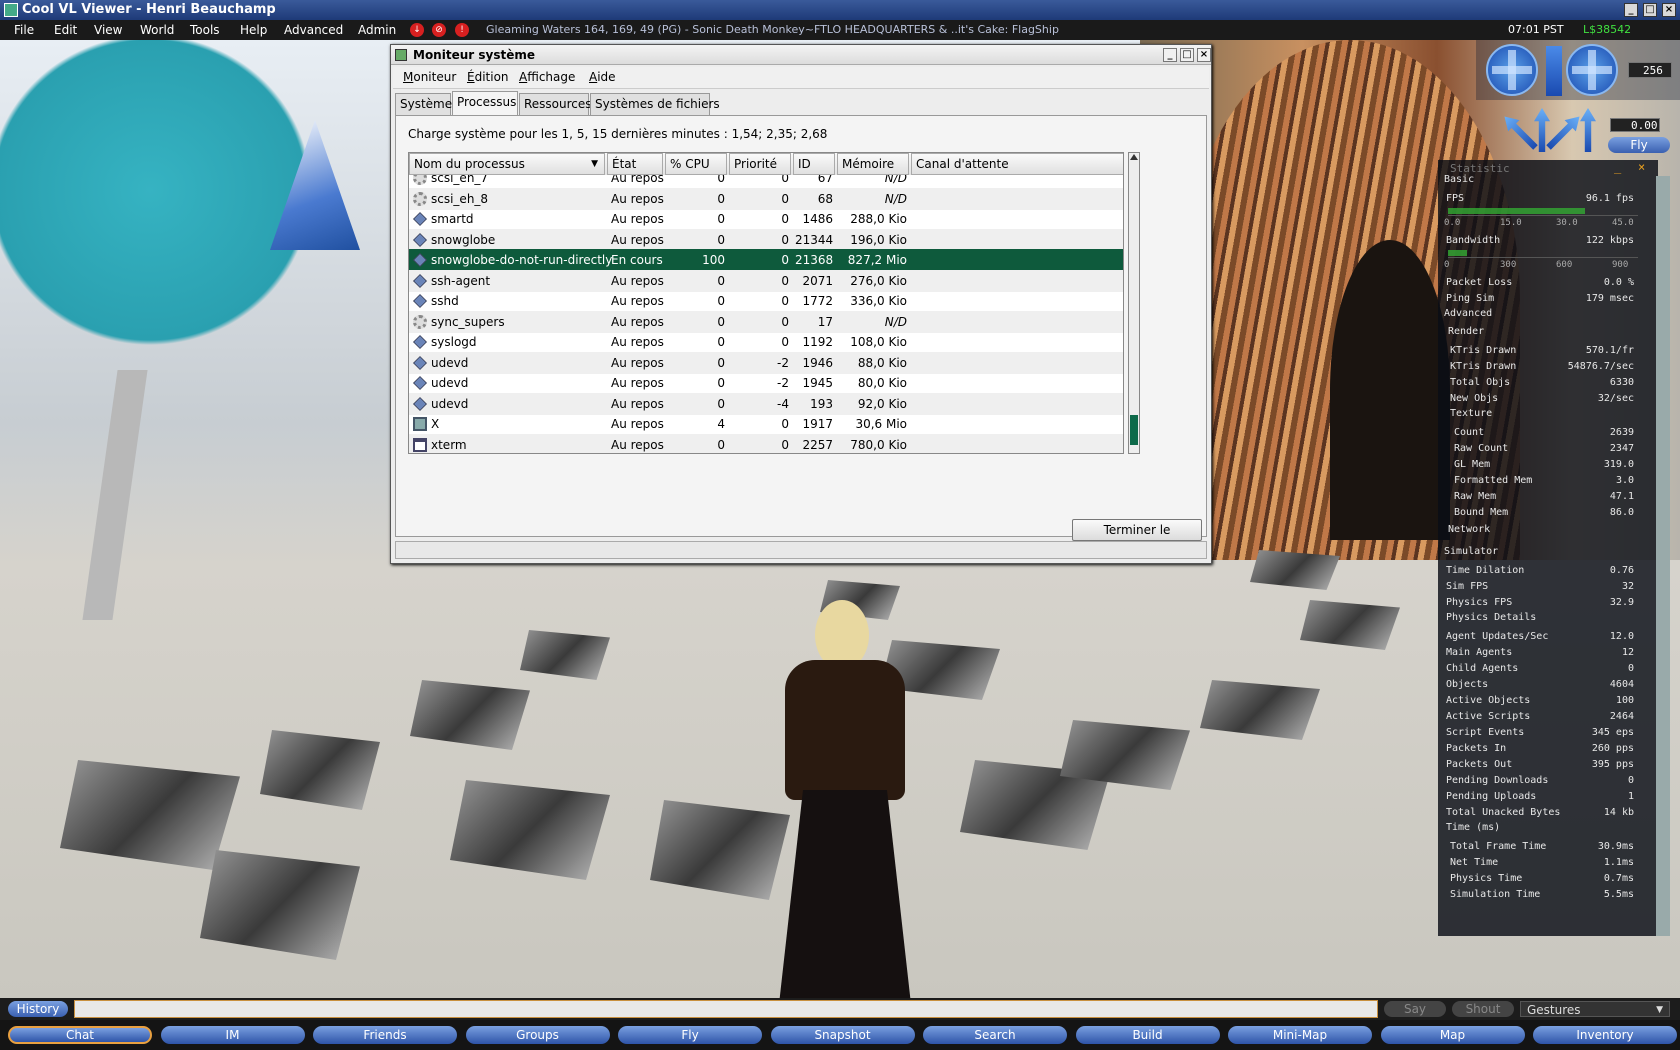 This screenshot has height=1050, width=1680. I want to click on stats-section: Network, so click(1469, 529).